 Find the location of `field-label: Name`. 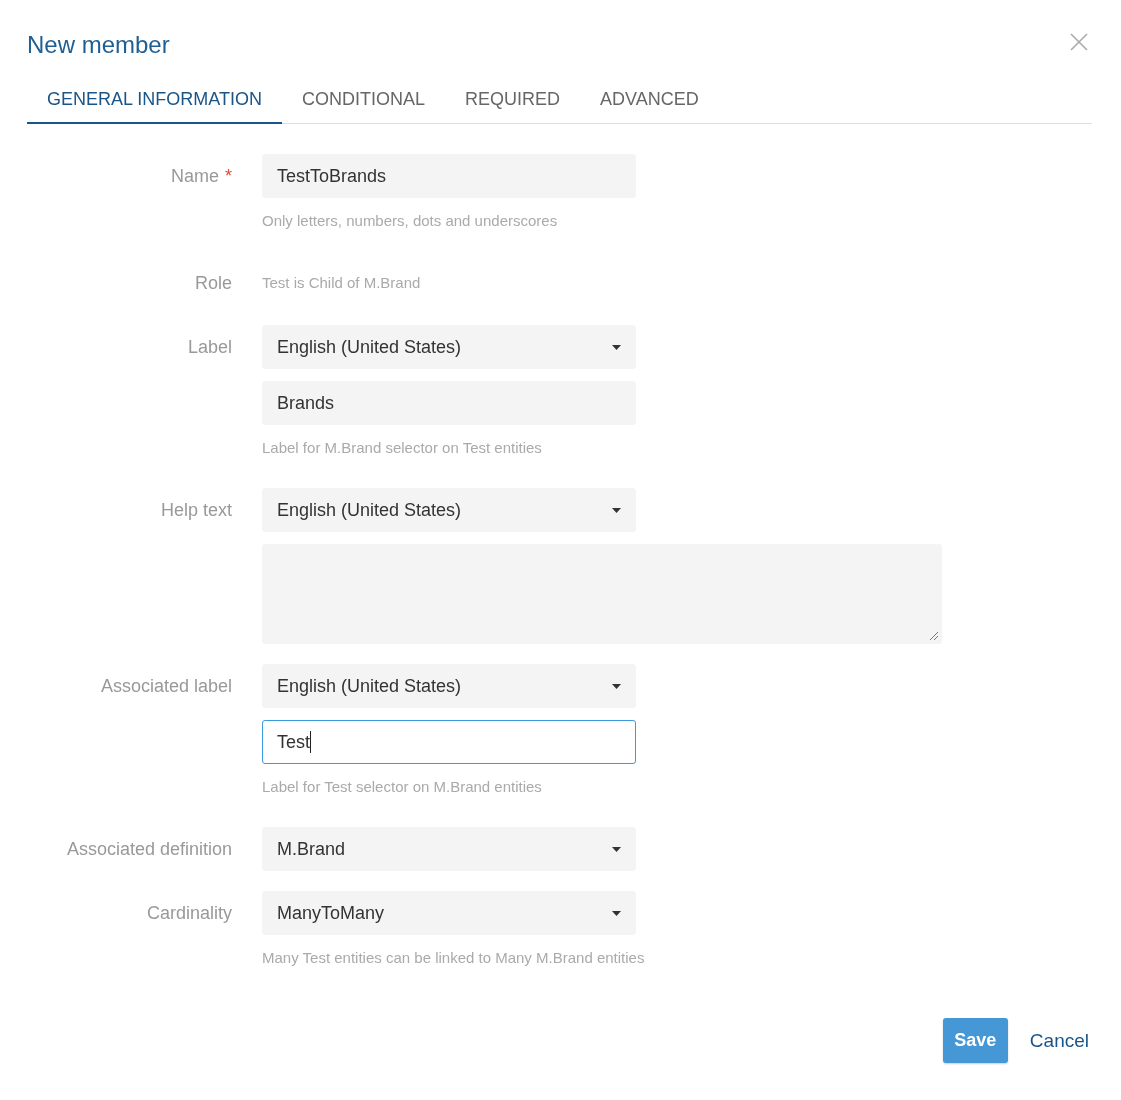

field-label: Name is located at coordinates (194, 176).